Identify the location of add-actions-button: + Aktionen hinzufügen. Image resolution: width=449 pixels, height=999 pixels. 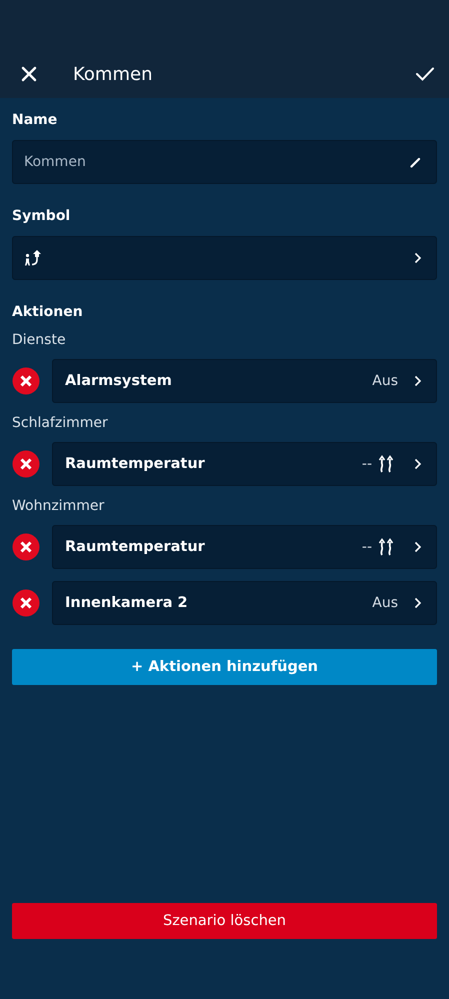
(224, 667).